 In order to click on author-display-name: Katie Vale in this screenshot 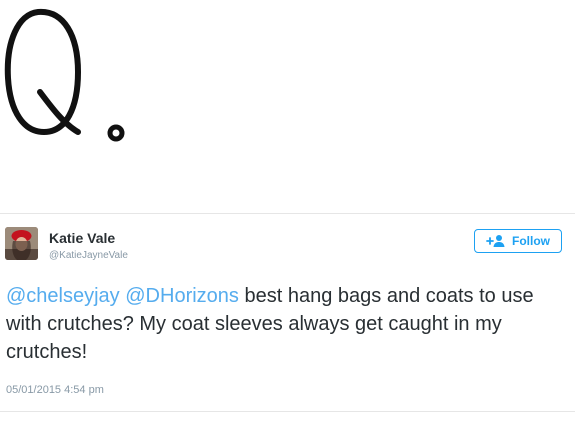, I will do `click(82, 238)`.